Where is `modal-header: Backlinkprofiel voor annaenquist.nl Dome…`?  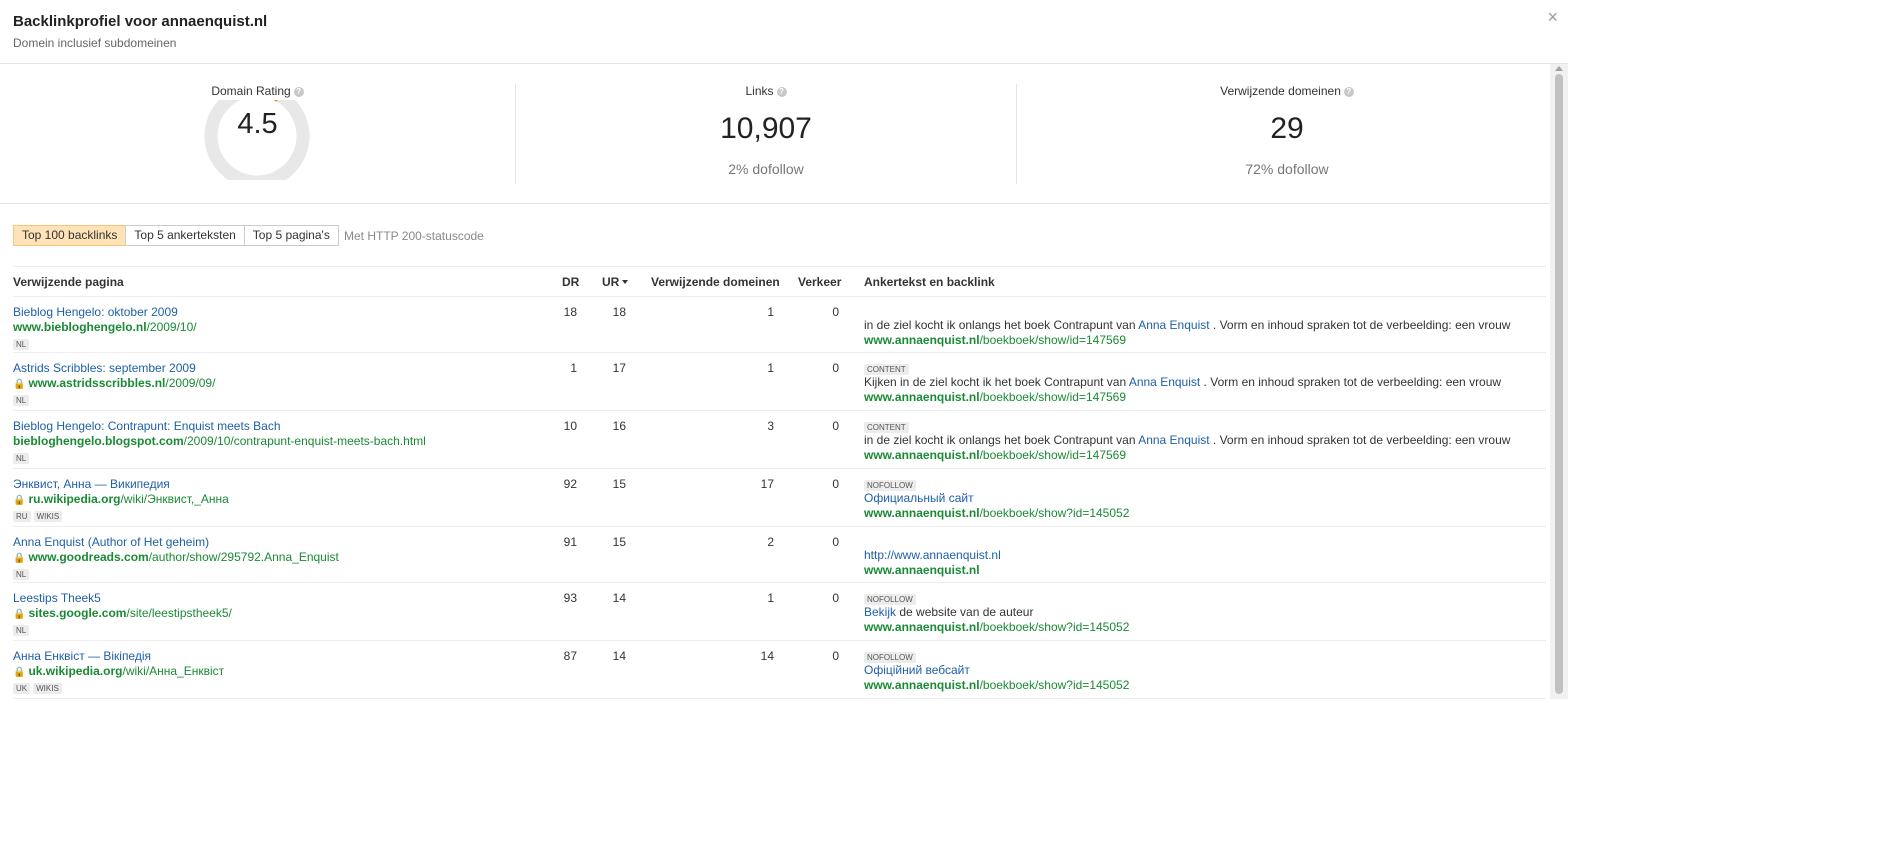 modal-header: Backlinkprofiel voor annaenquist.nl Dome… is located at coordinates (784, 32).